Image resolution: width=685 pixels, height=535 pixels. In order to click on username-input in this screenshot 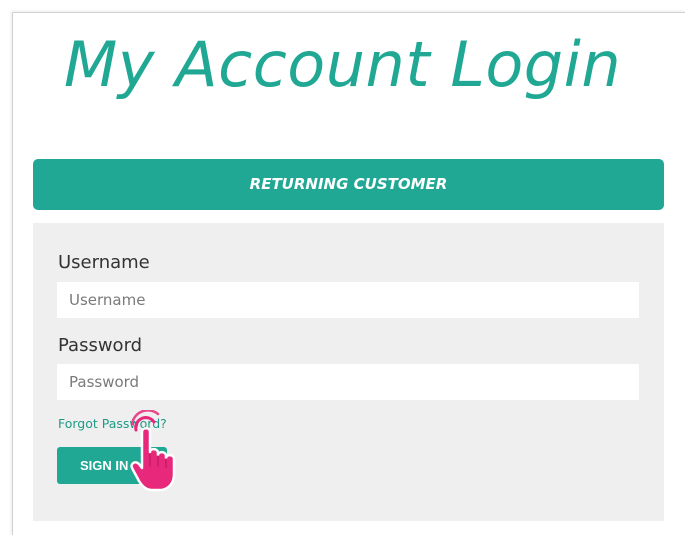, I will do `click(348, 300)`.